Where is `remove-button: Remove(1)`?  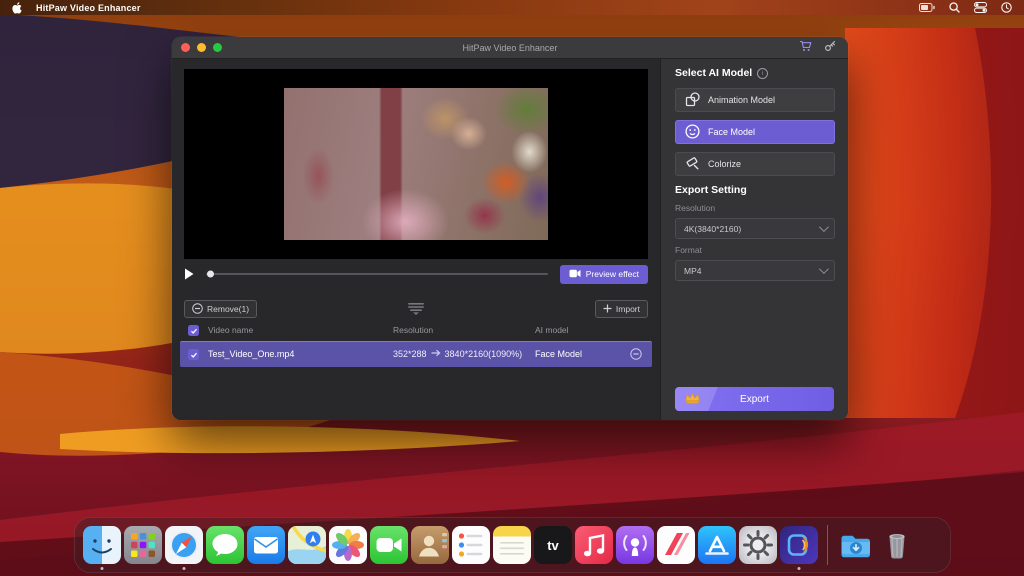
remove-button: Remove(1) is located at coordinates (221, 309).